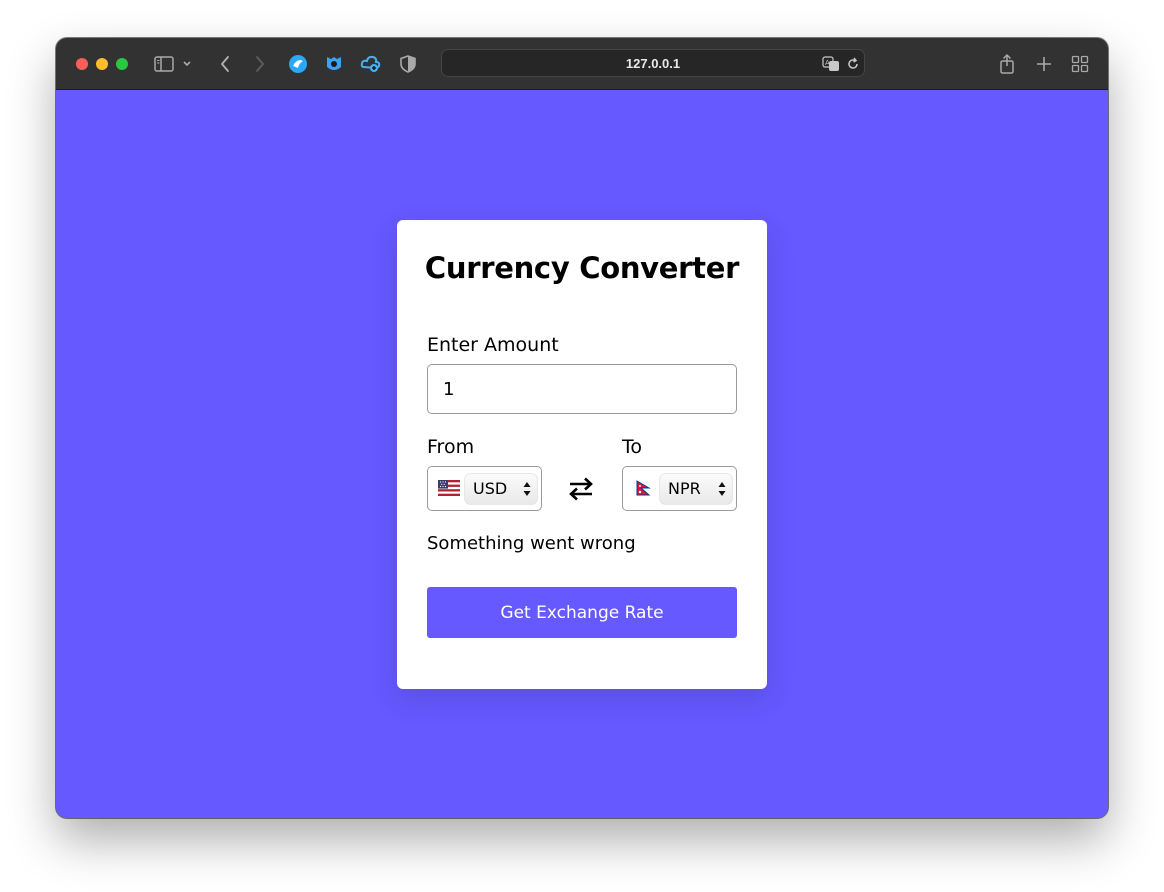 This screenshot has width=1164, height=892. What do you see at coordinates (122, 64) in the screenshot?
I see `maximize-window-button` at bounding box center [122, 64].